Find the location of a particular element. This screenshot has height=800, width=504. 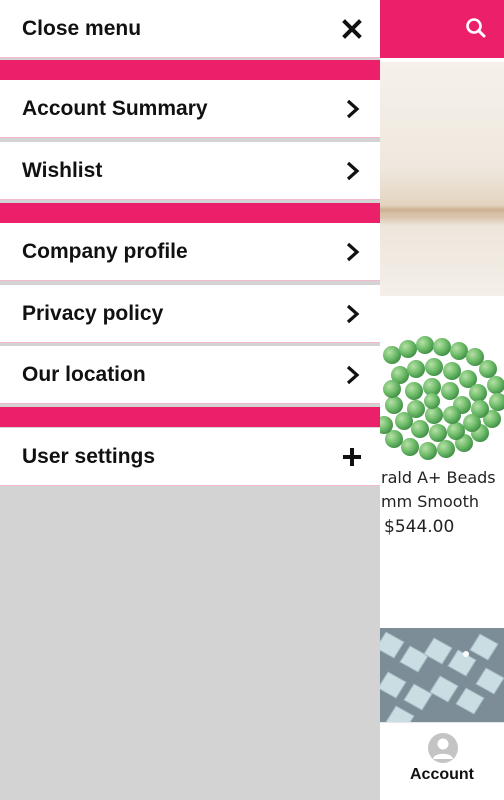

close-menu-label: Close menu is located at coordinates (82, 28).